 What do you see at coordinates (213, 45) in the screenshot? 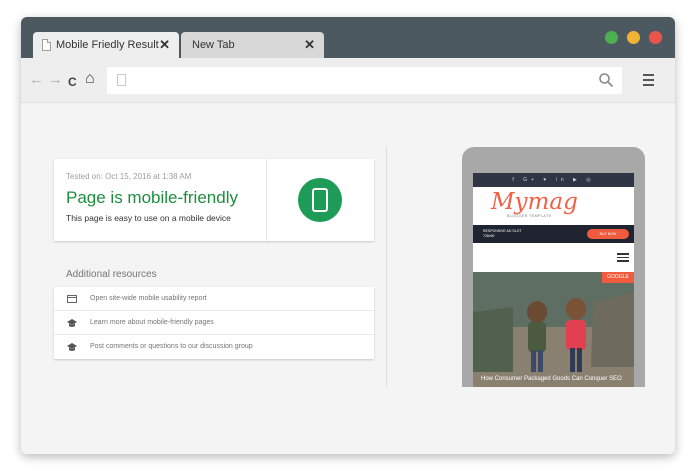
I see `tab-label: New Tab` at bounding box center [213, 45].